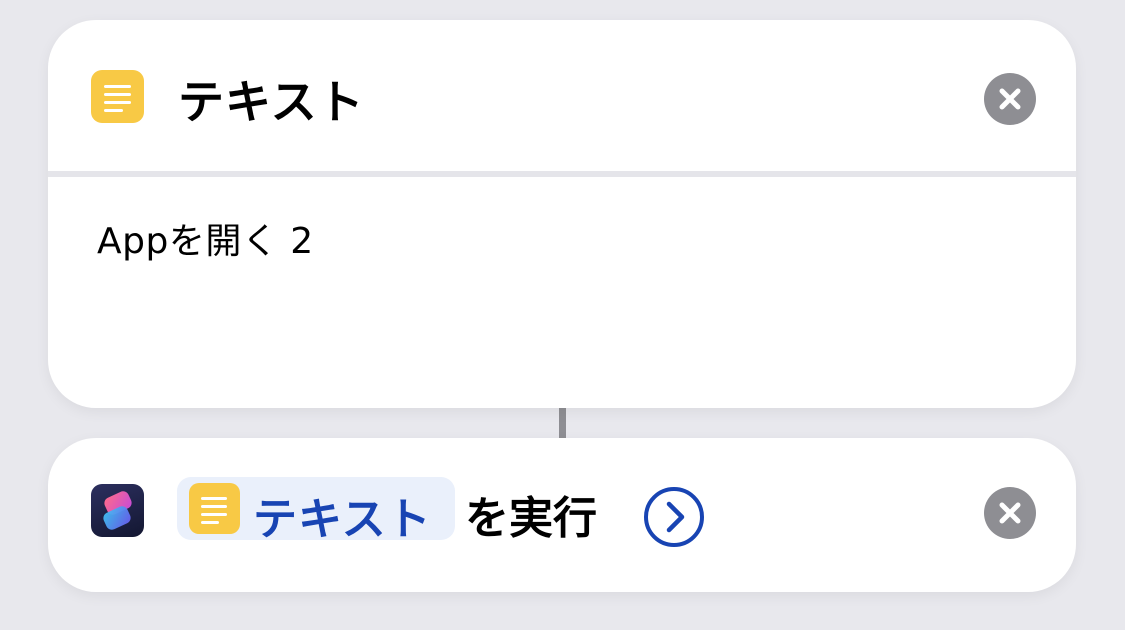  What do you see at coordinates (562, 174) in the screenshot?
I see `divider` at bounding box center [562, 174].